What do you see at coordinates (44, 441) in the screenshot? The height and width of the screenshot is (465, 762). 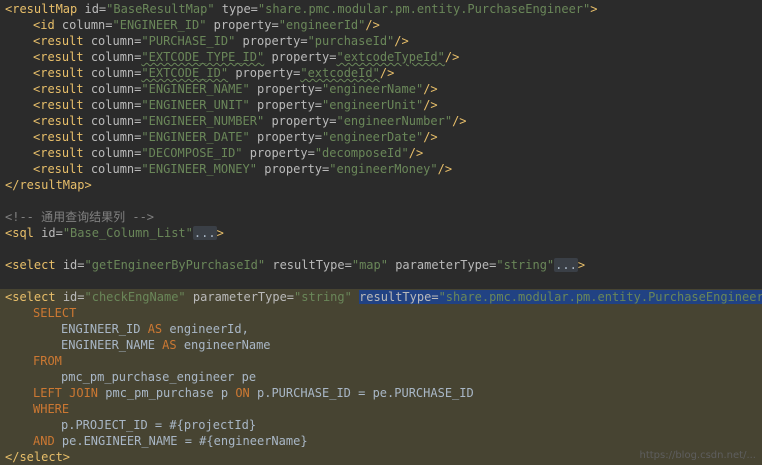 I see `sql-keyword: AND` at bounding box center [44, 441].